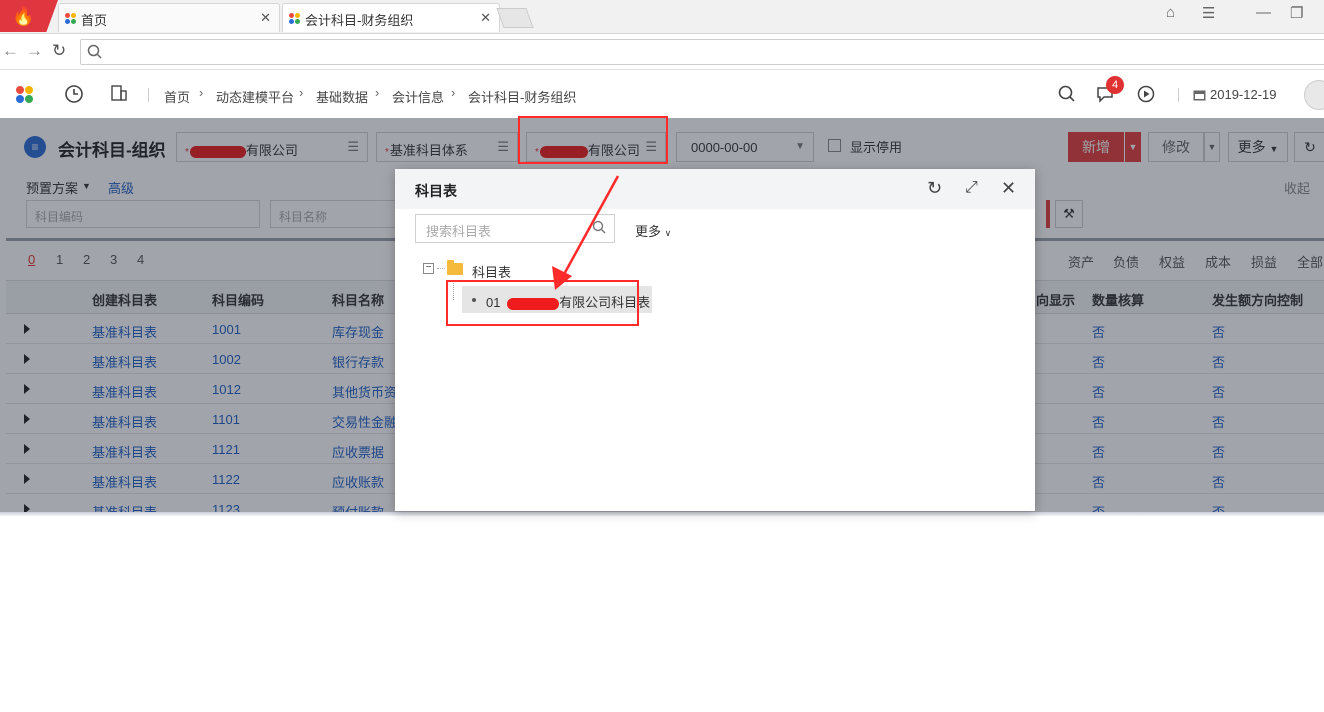 This screenshot has height=712, width=1324. Describe the element at coordinates (1115, 85) in the screenshot. I see `notification-badge: 4` at that location.